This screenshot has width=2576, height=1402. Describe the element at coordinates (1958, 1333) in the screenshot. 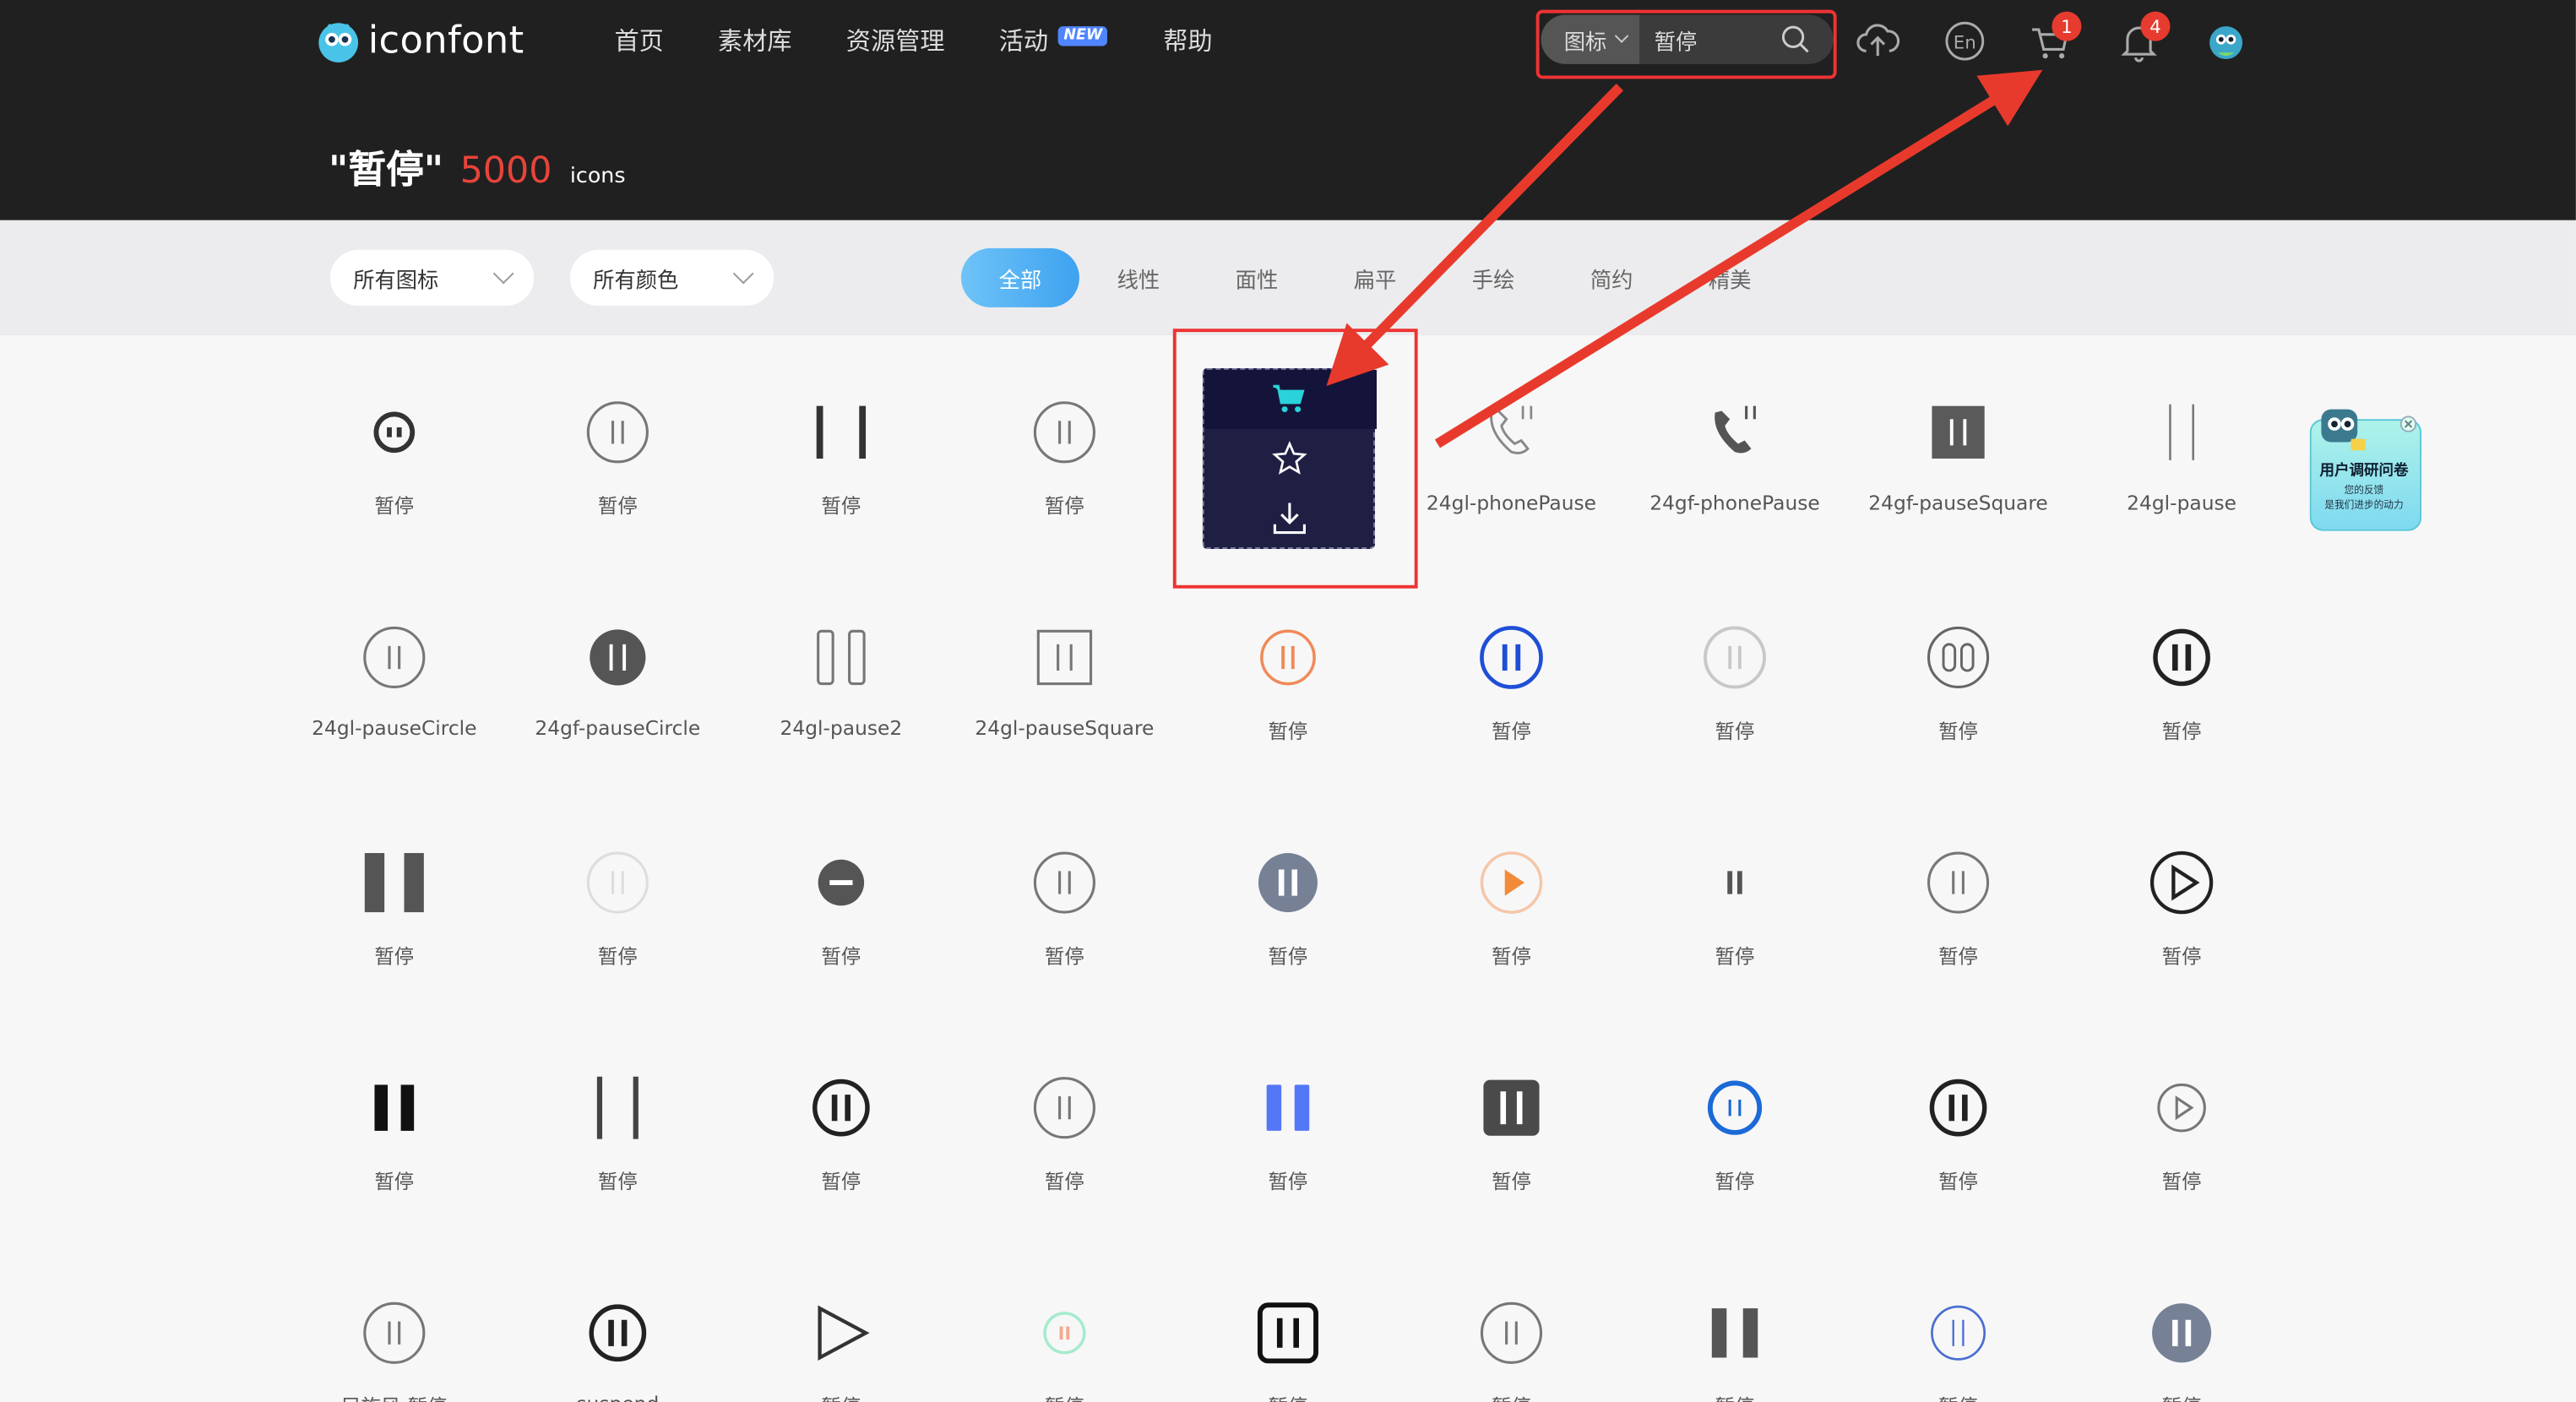

I see `pause-circle-blue-thin-icon` at that location.